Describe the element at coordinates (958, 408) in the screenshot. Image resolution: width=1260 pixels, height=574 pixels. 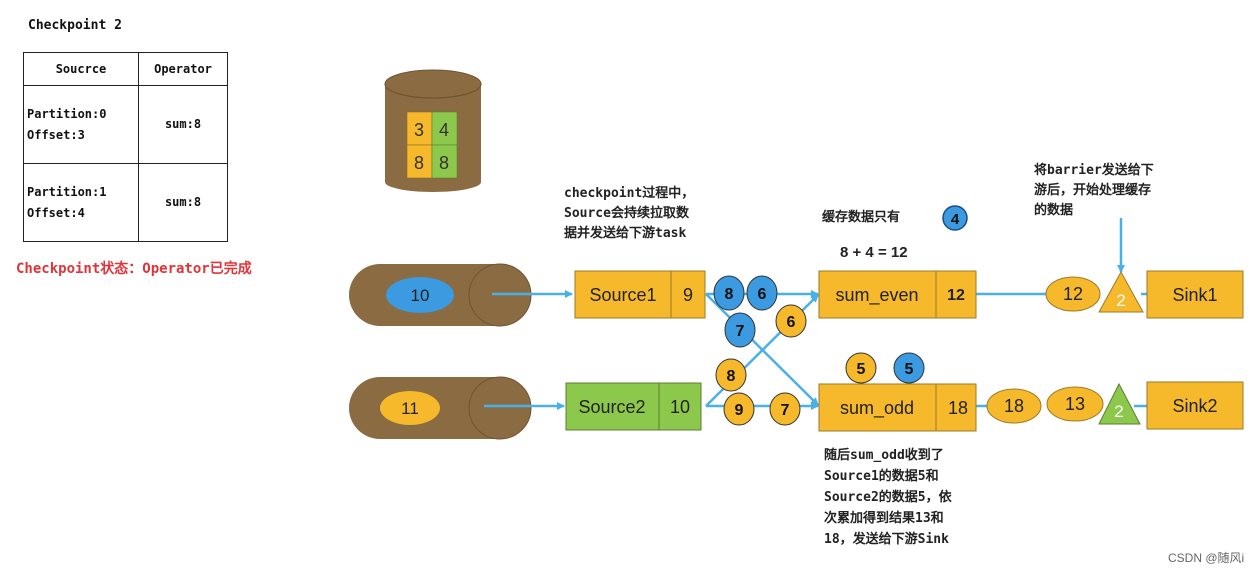
I see `operator-state: 18` at that location.